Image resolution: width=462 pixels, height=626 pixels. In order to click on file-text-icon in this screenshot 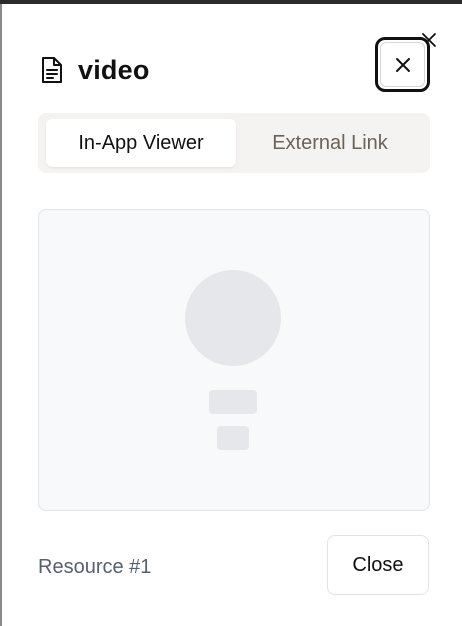, I will do `click(52, 70)`.